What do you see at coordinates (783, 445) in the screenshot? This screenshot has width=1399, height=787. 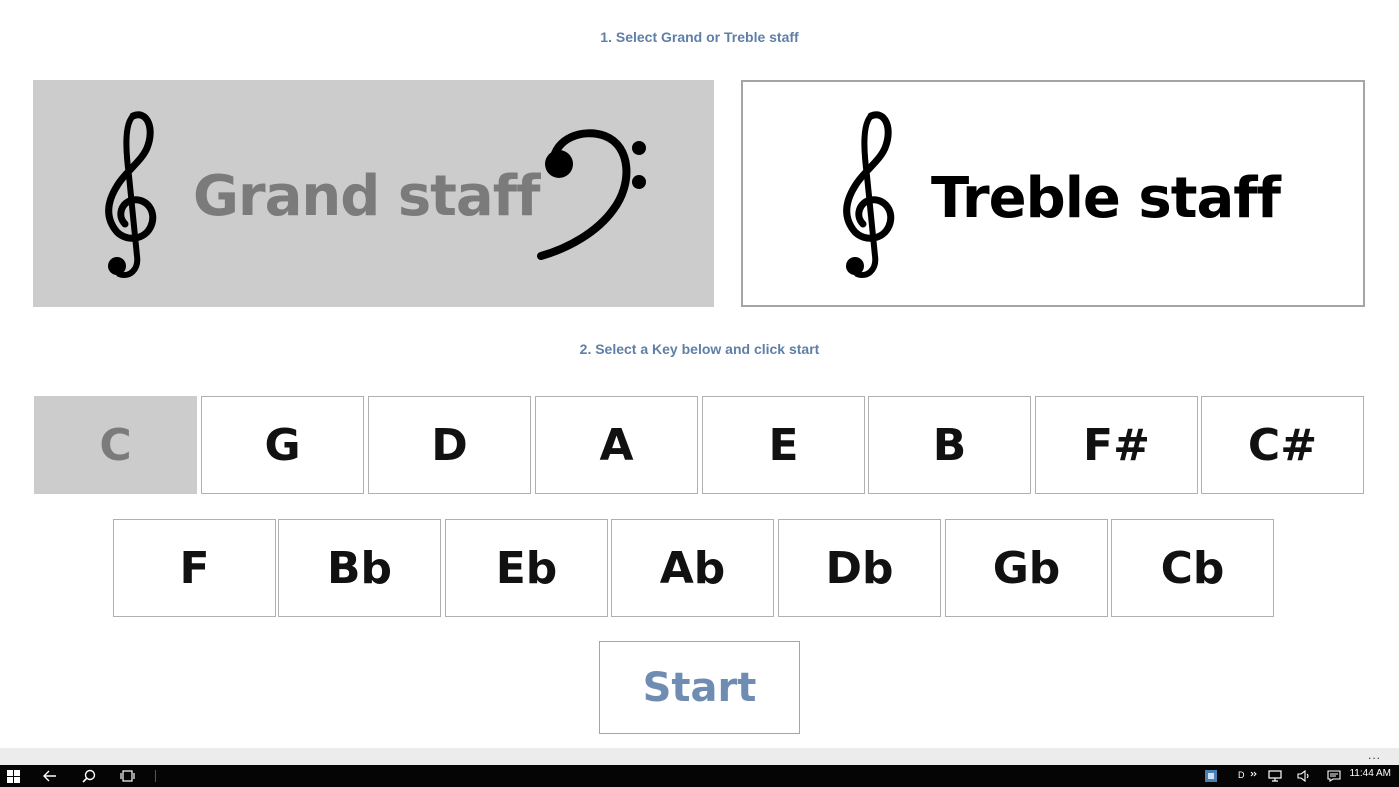 I see `key-button-e: E` at bounding box center [783, 445].